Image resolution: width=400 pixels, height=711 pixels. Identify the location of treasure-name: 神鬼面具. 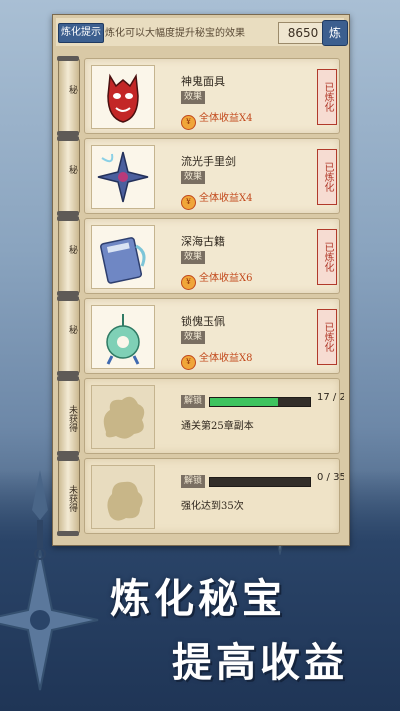
(203, 81).